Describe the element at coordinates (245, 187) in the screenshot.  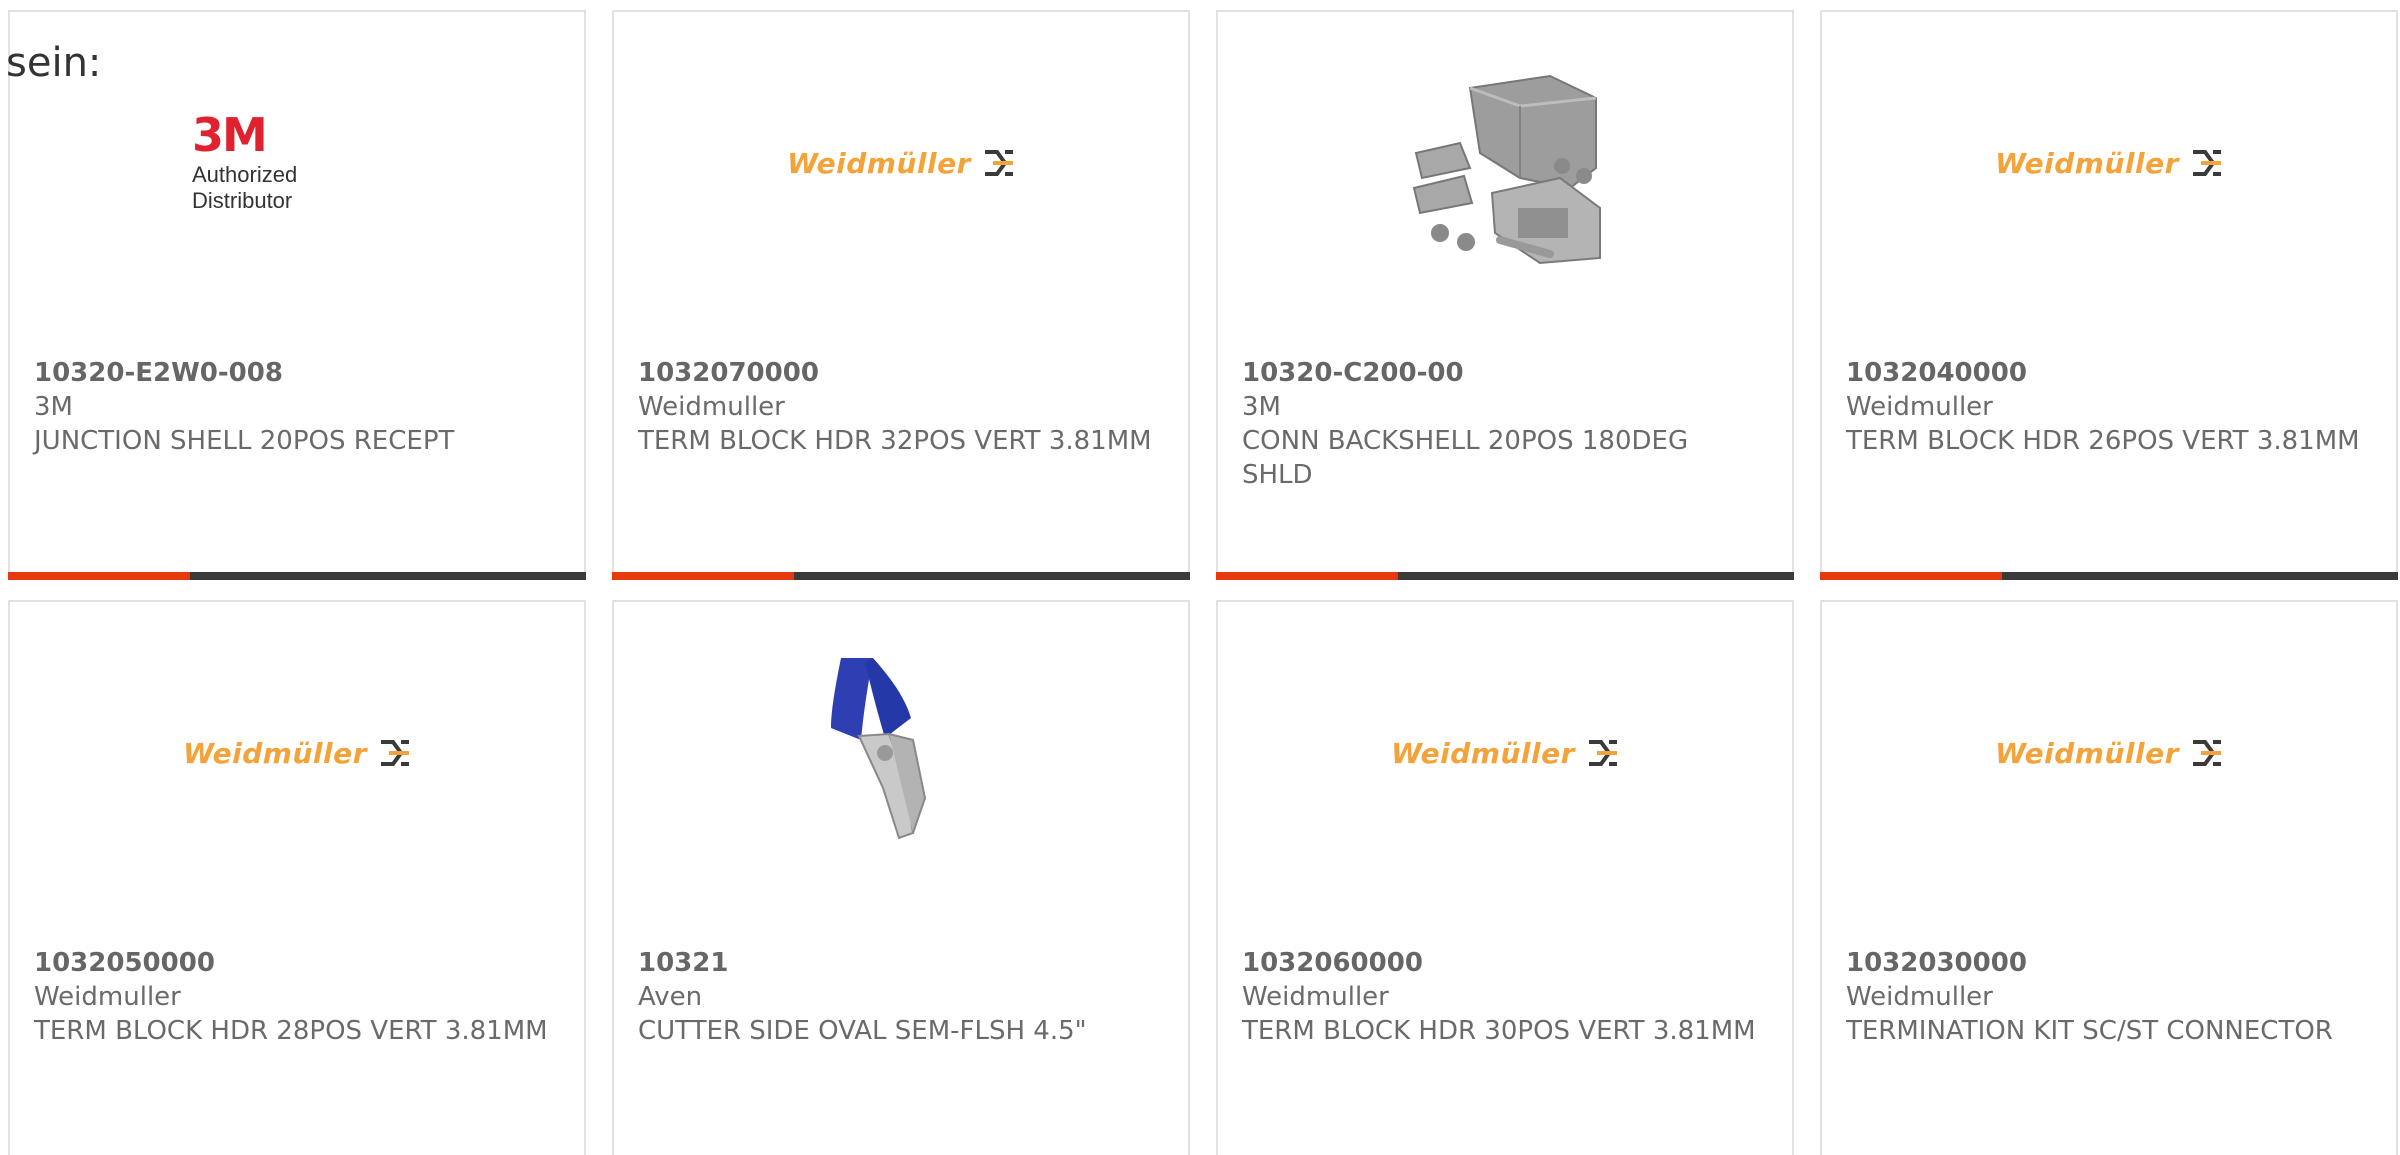
I see `3m-logo-subtitle: Authorized Distributor` at that location.